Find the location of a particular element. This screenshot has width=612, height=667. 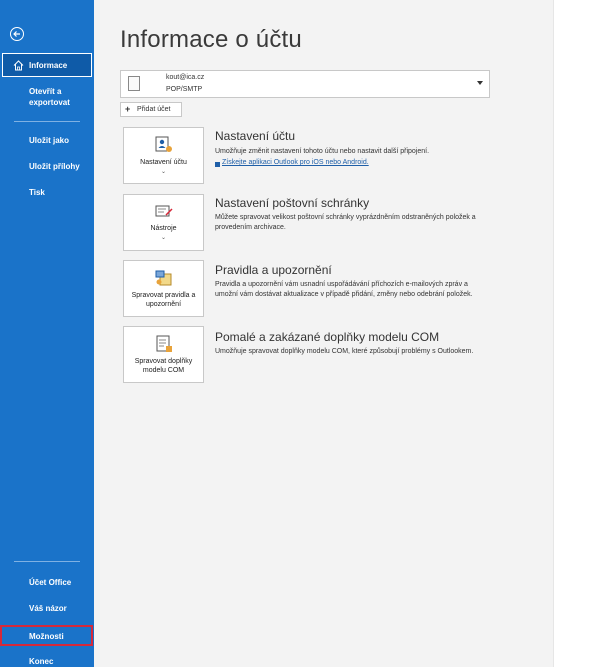

section-heading: Nastavení účtu is located at coordinates (255, 136).